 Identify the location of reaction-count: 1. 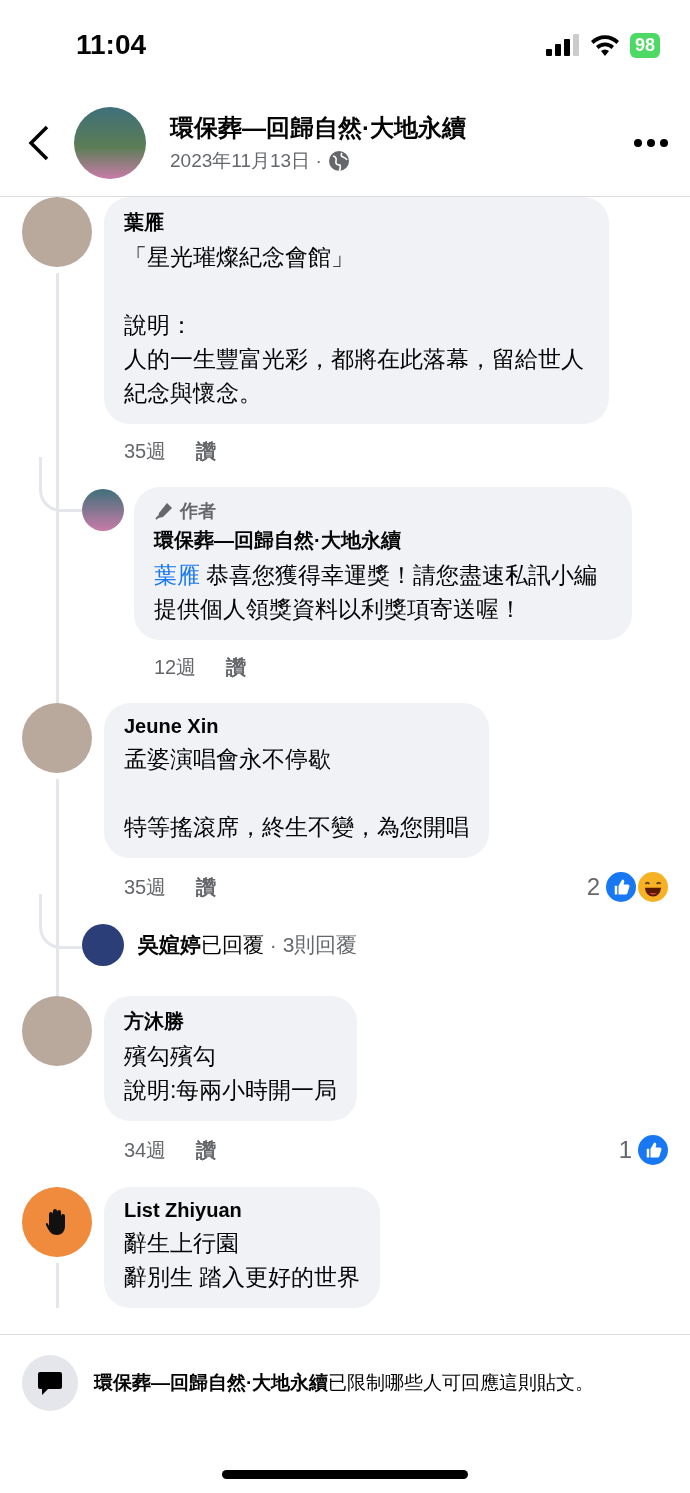
(625, 1150).